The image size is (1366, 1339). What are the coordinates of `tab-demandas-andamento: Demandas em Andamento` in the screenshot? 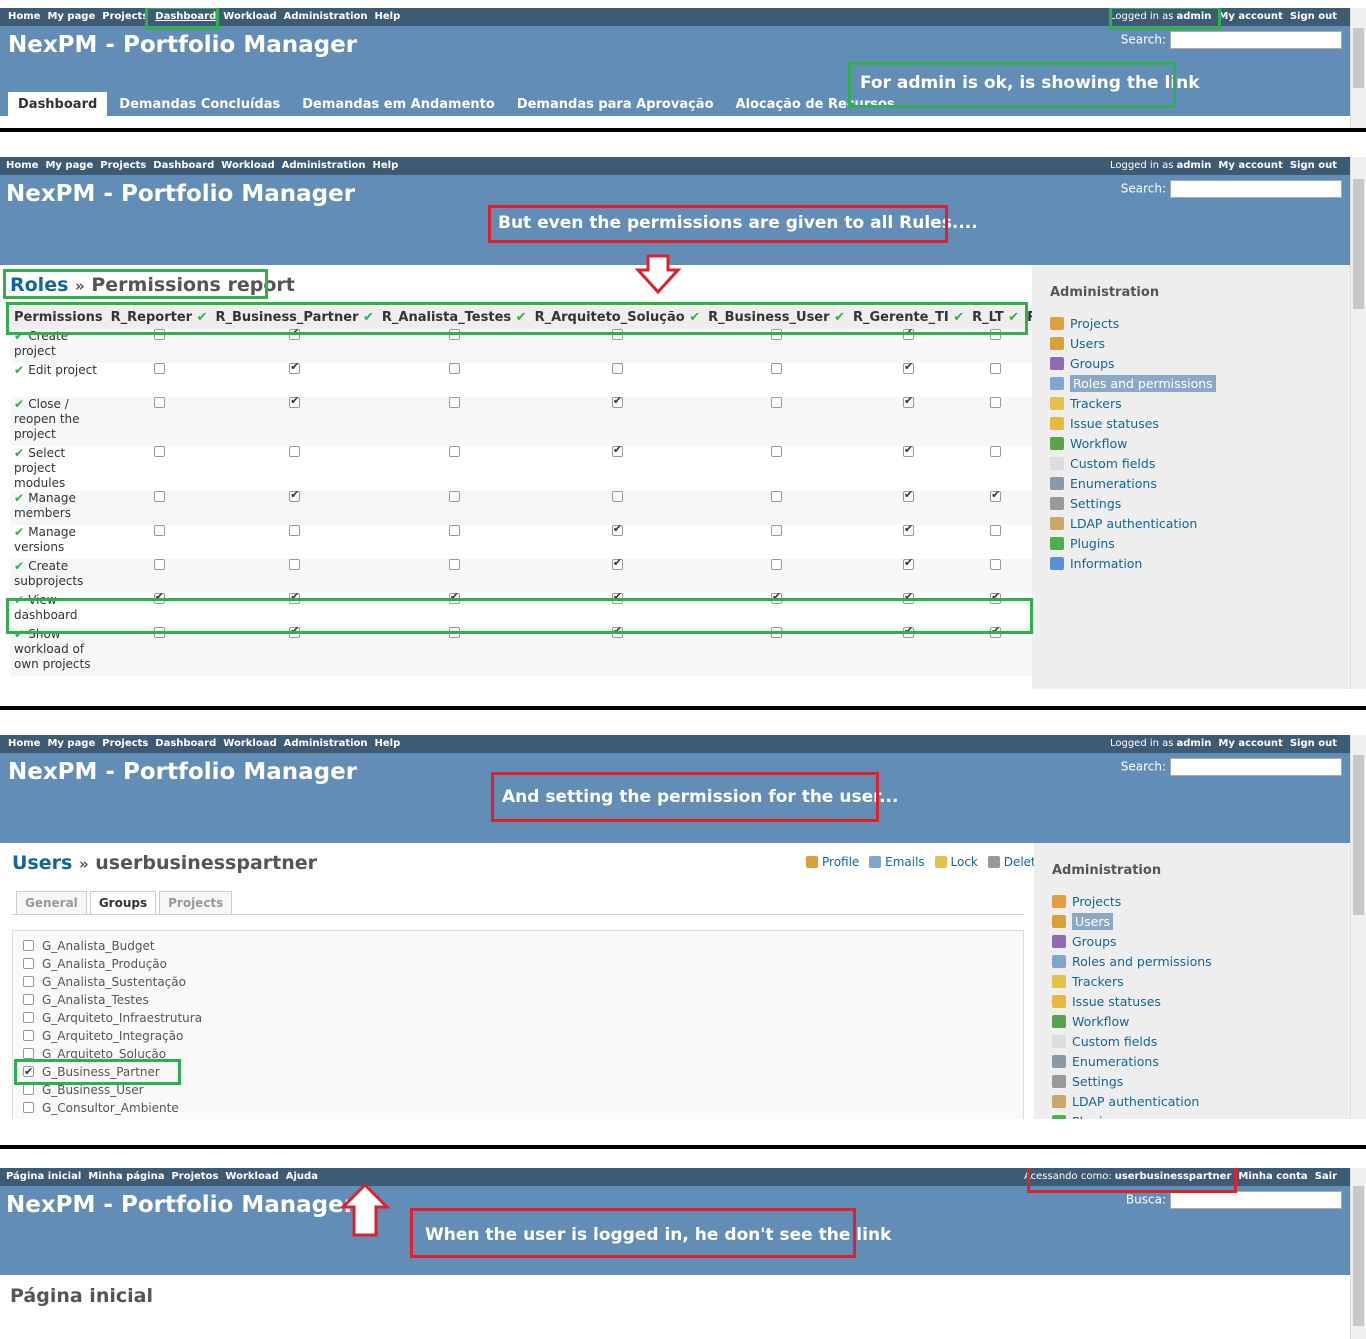 It's located at (398, 104).